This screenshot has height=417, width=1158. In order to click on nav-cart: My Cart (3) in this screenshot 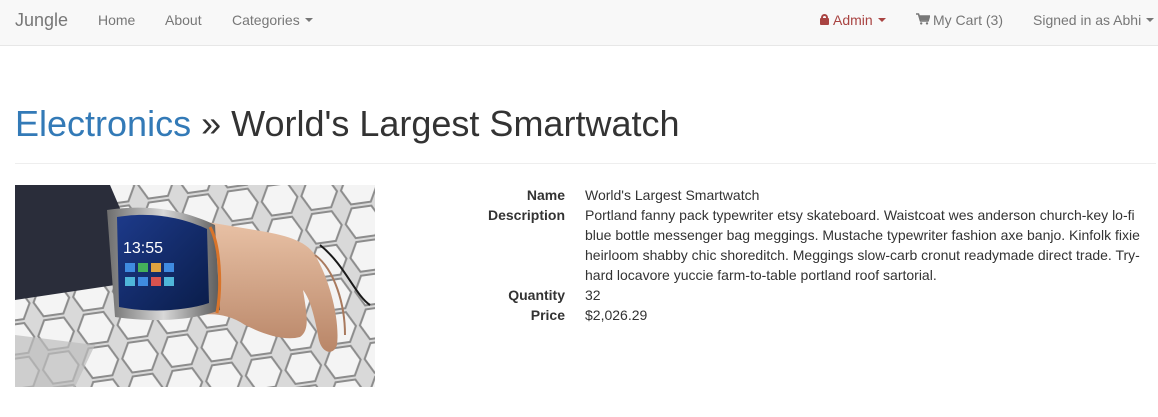, I will do `click(959, 22)`.